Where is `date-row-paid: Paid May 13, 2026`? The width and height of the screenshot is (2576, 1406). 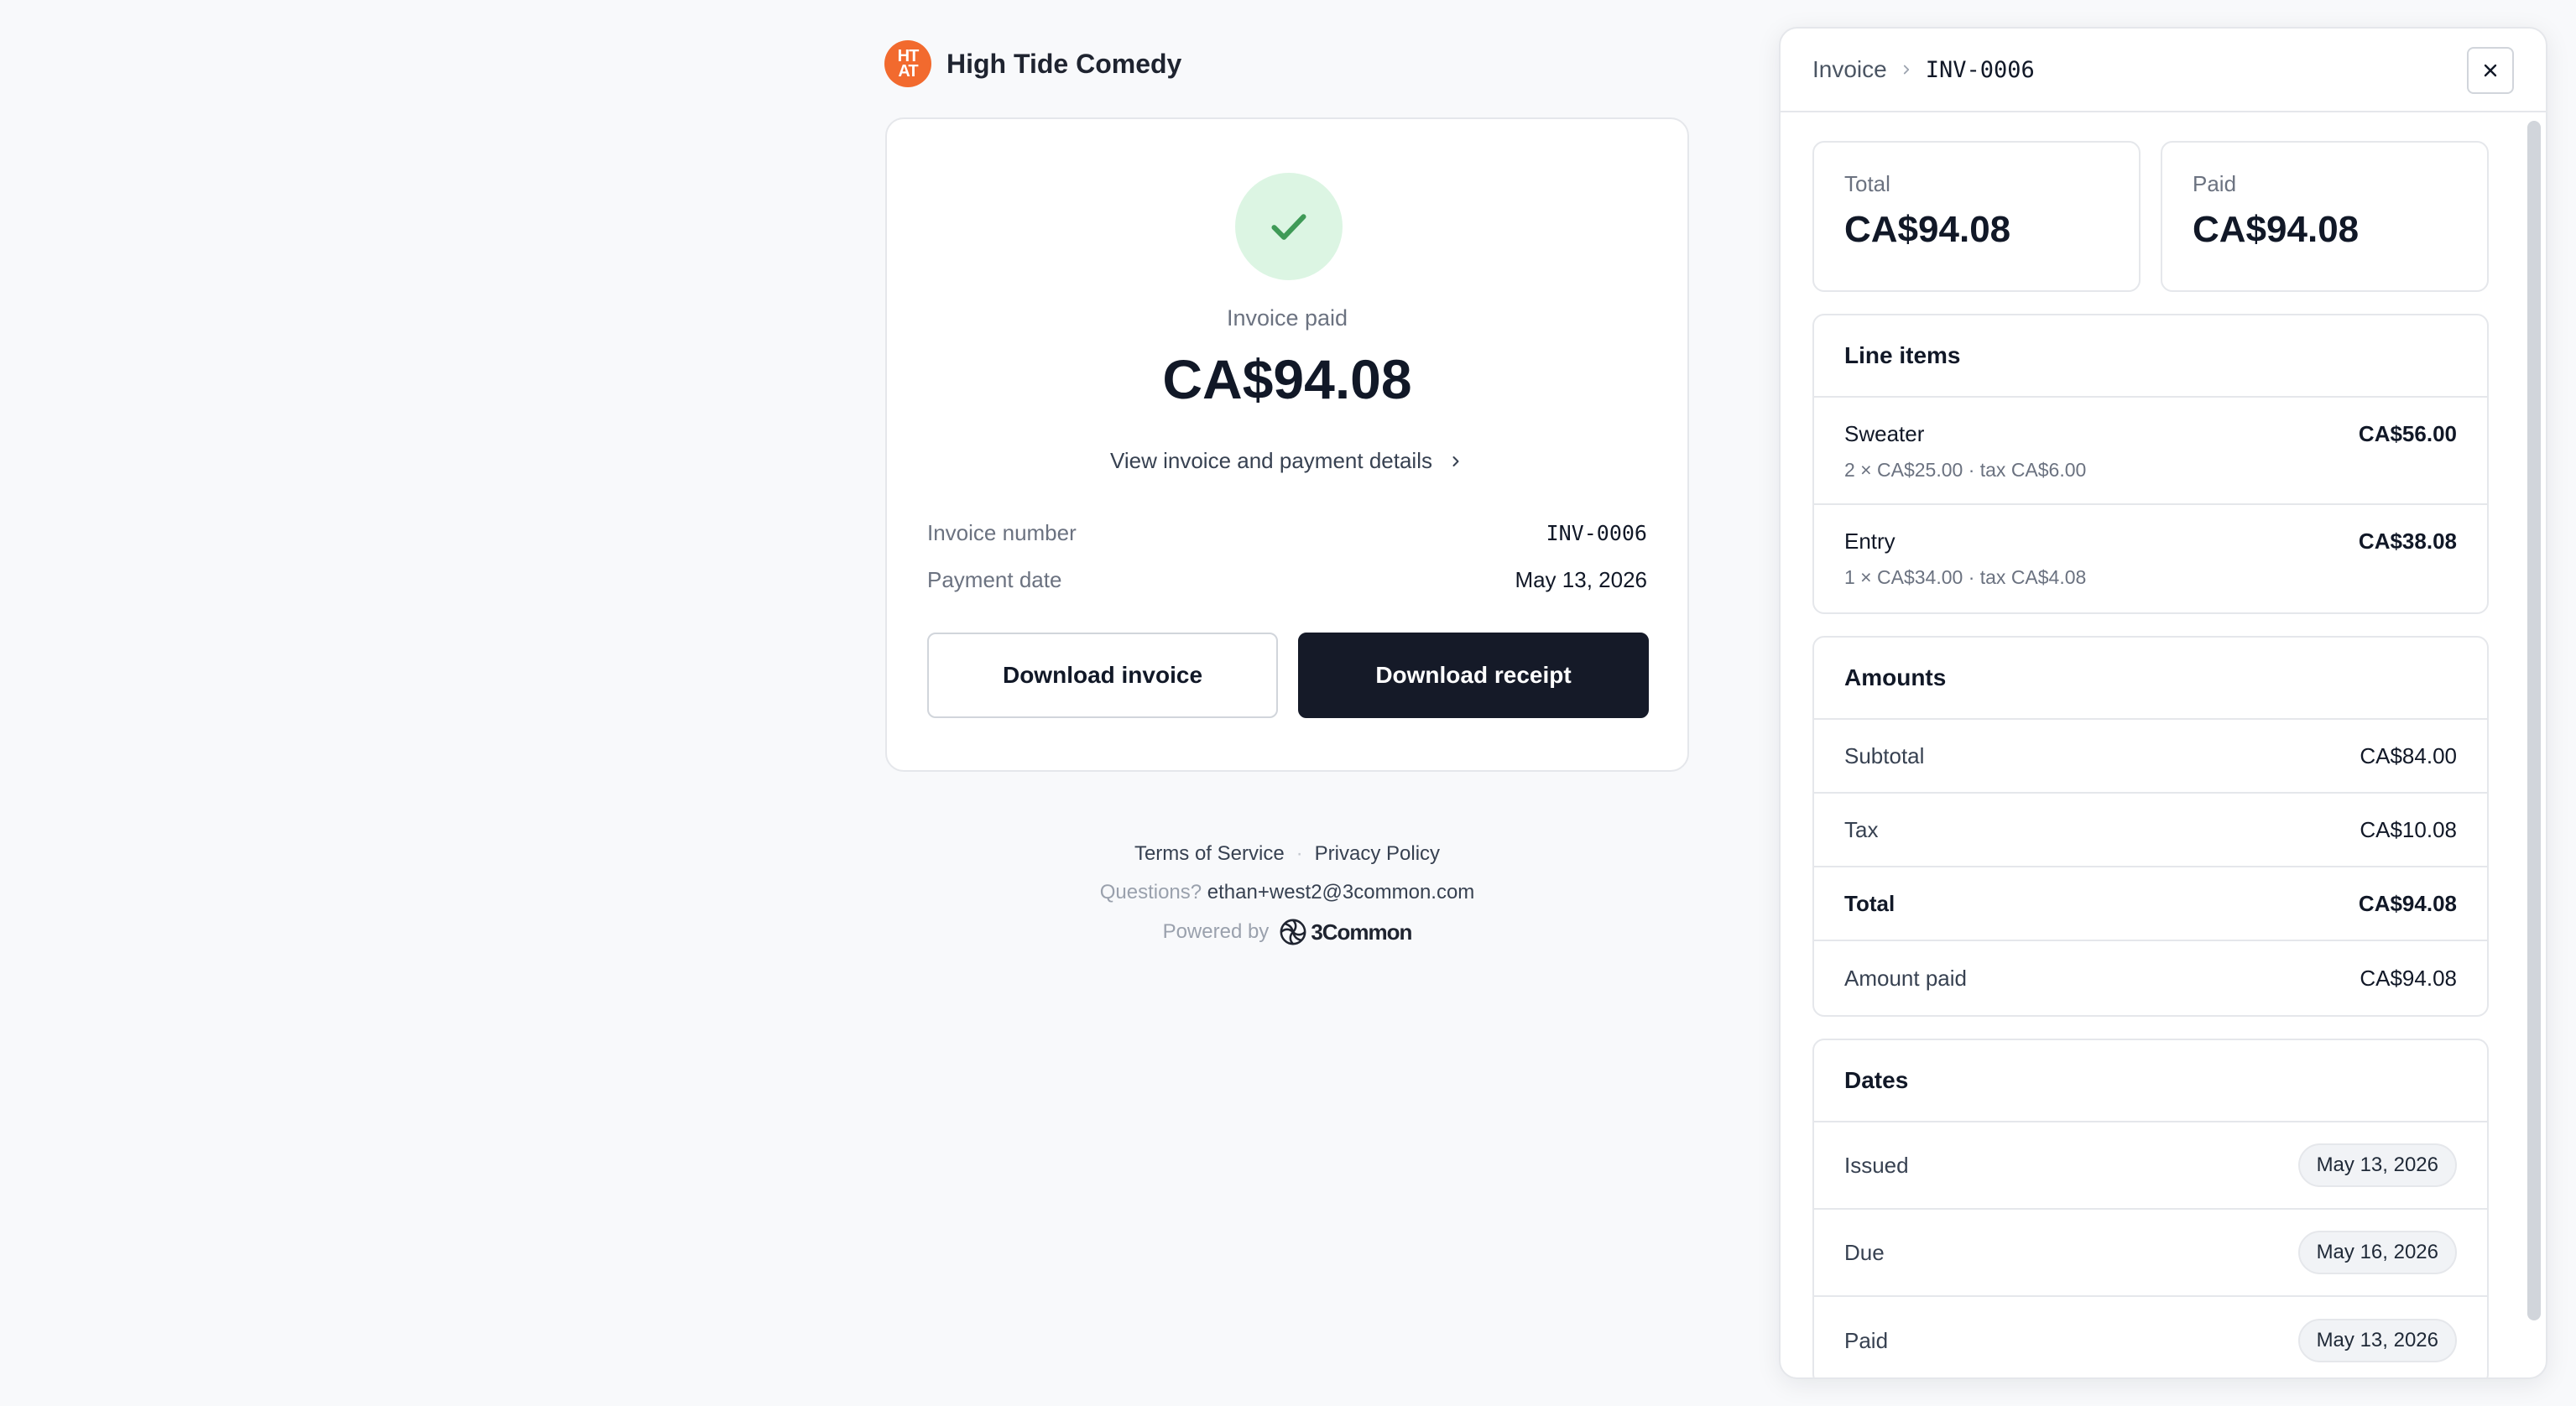
date-row-paid: Paid May 13, 2026 is located at coordinates (2150, 1337).